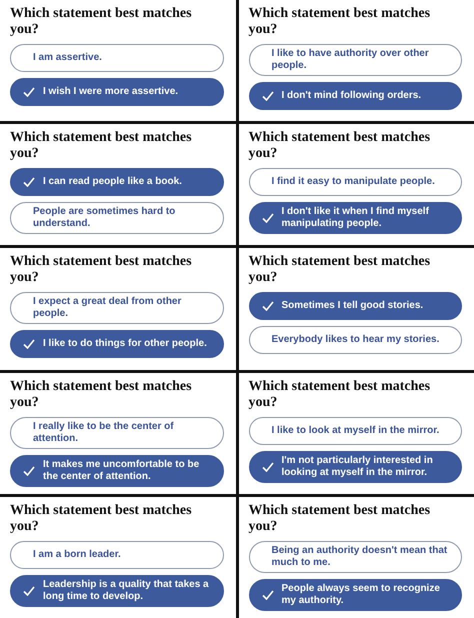  Describe the element at coordinates (117, 432) in the screenshot. I see `answer-option: I really like to be the center of attention.` at that location.